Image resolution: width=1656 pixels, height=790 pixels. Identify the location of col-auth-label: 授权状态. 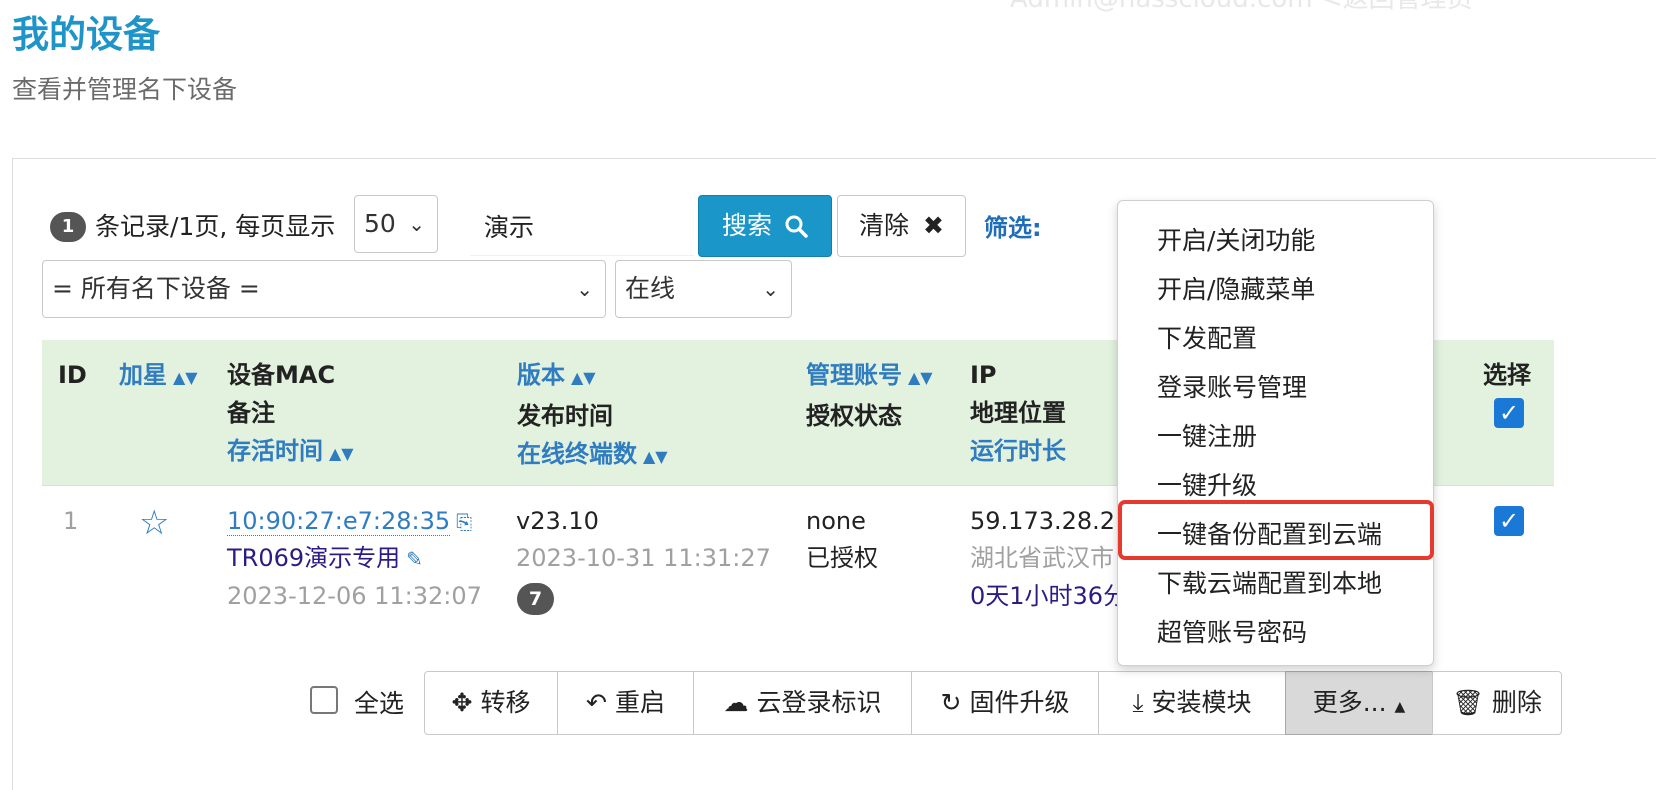
(854, 416).